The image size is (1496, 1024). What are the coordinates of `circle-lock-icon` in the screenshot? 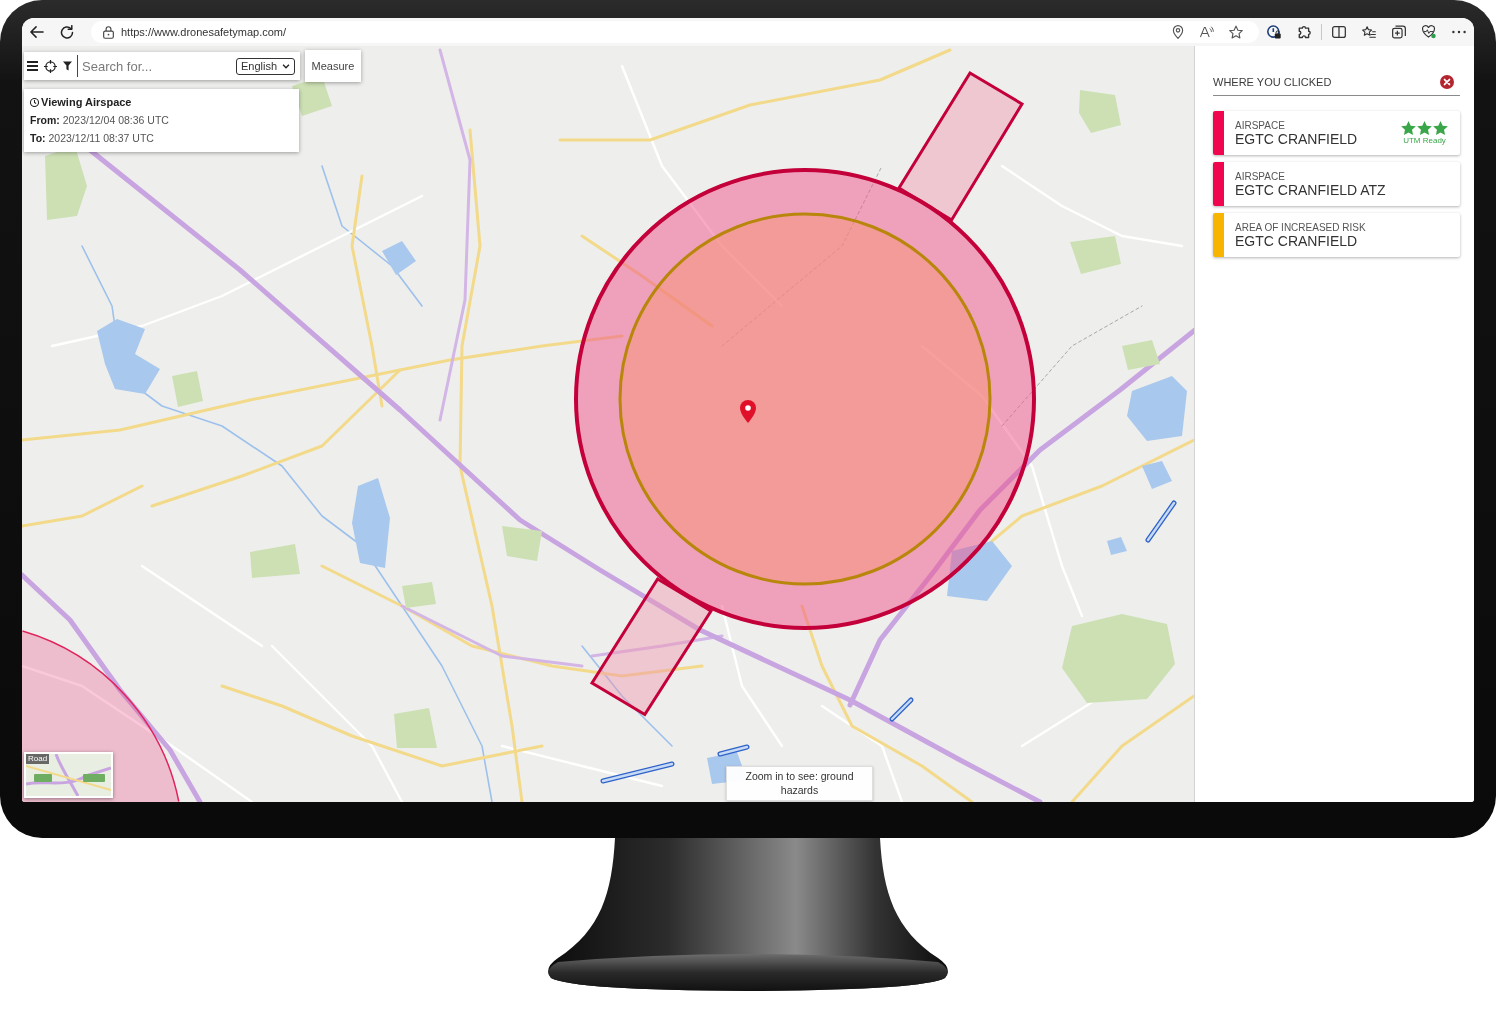 It's located at (1274, 32).